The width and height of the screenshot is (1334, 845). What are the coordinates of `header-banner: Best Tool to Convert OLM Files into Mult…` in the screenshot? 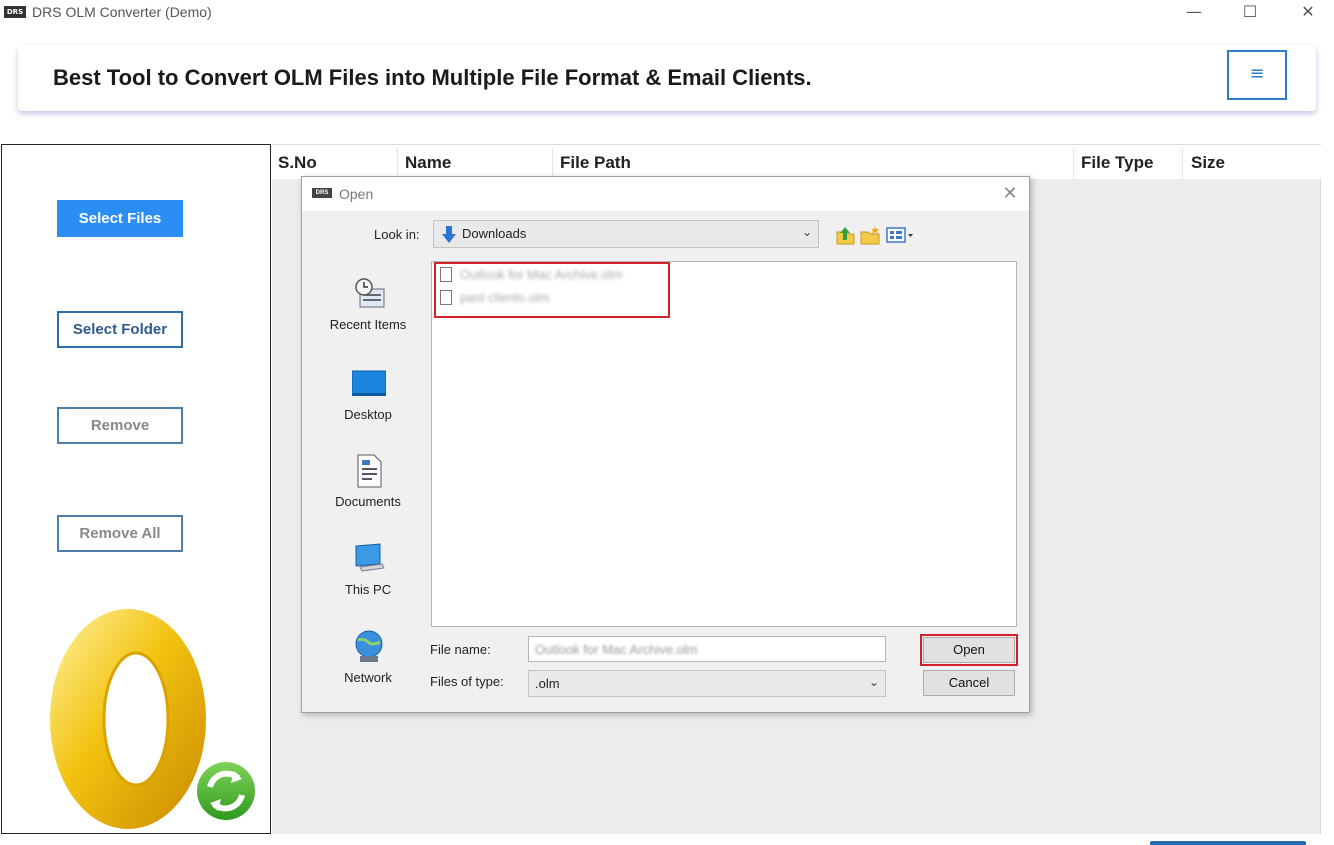 It's located at (667, 78).